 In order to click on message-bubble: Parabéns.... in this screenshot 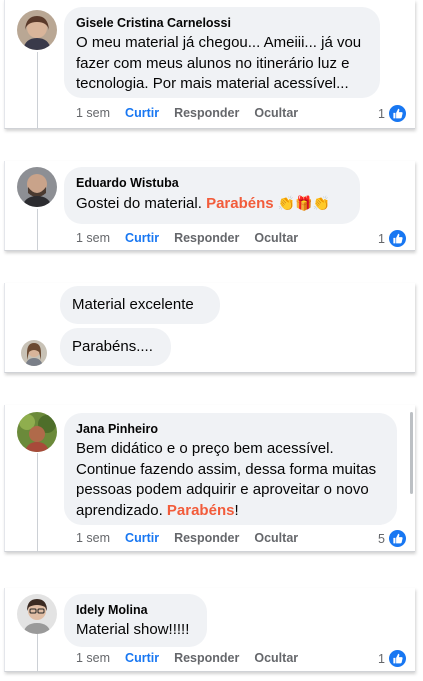, I will do `click(115, 347)`.